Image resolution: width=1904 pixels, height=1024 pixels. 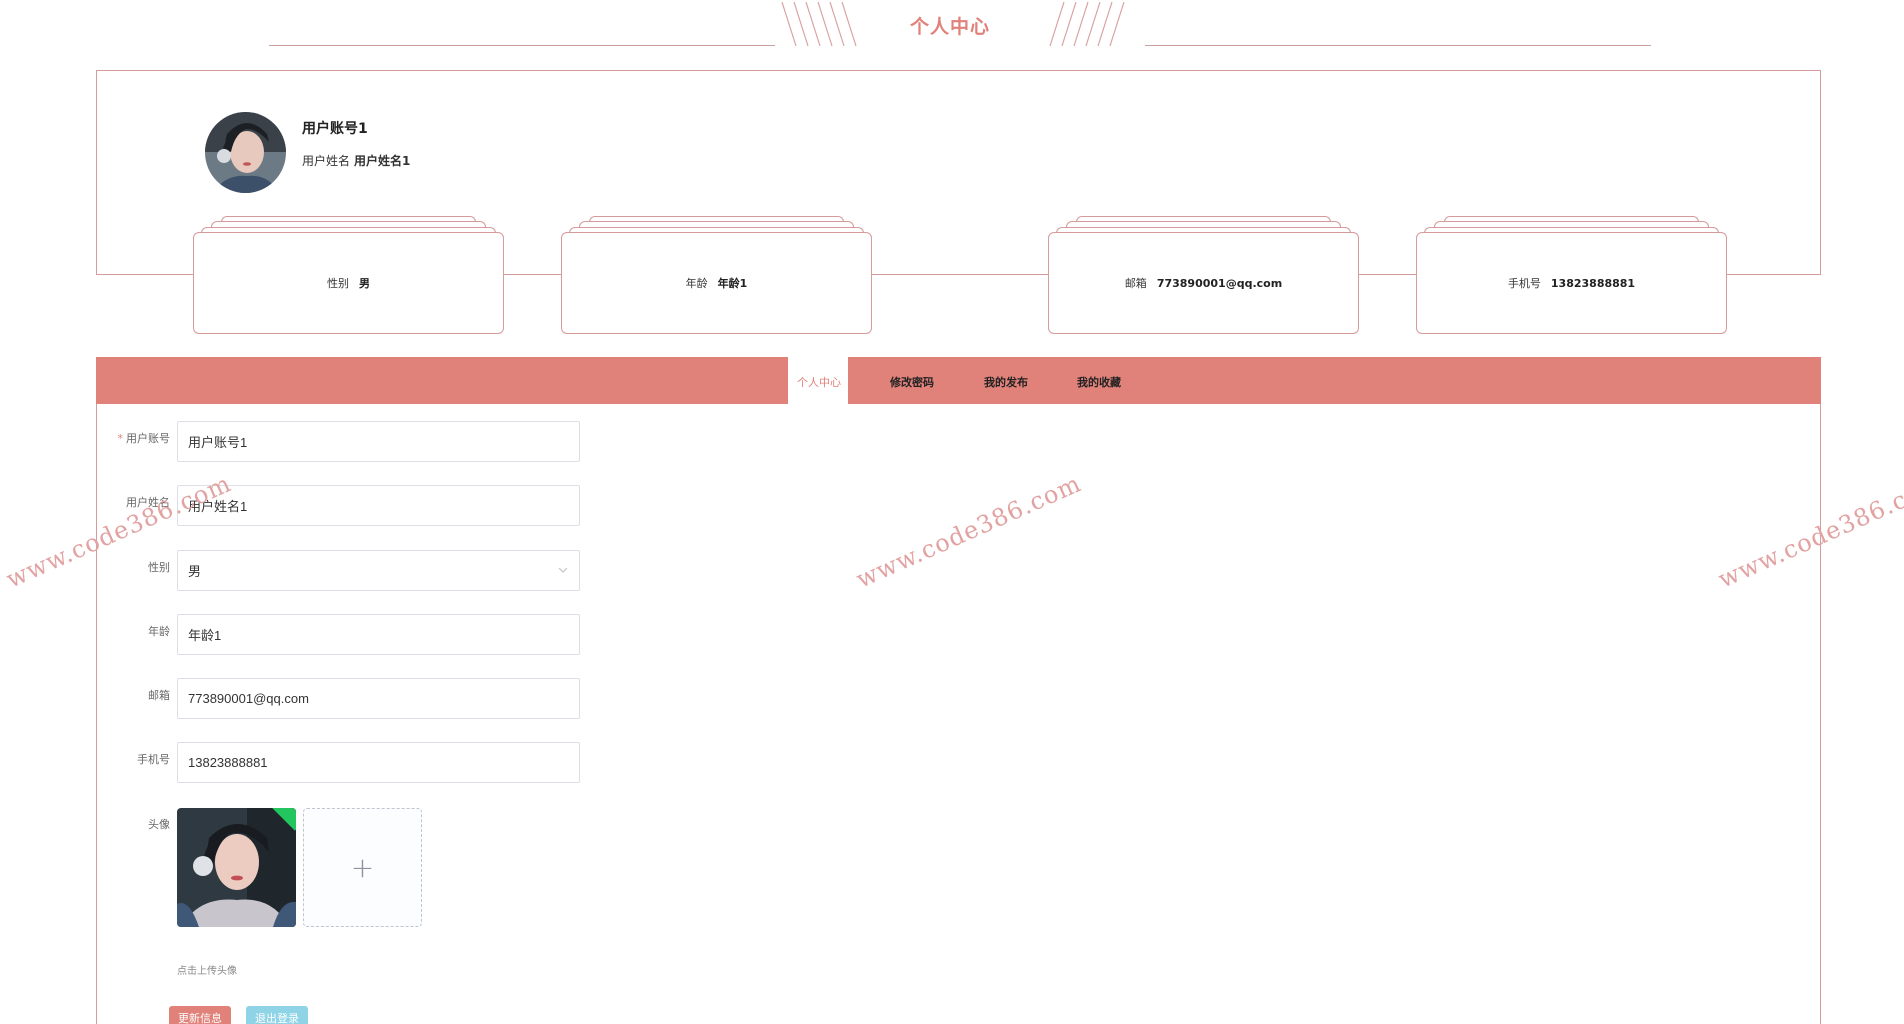 What do you see at coordinates (732, 283) in the screenshot?
I see `stat-value: 年龄1` at bounding box center [732, 283].